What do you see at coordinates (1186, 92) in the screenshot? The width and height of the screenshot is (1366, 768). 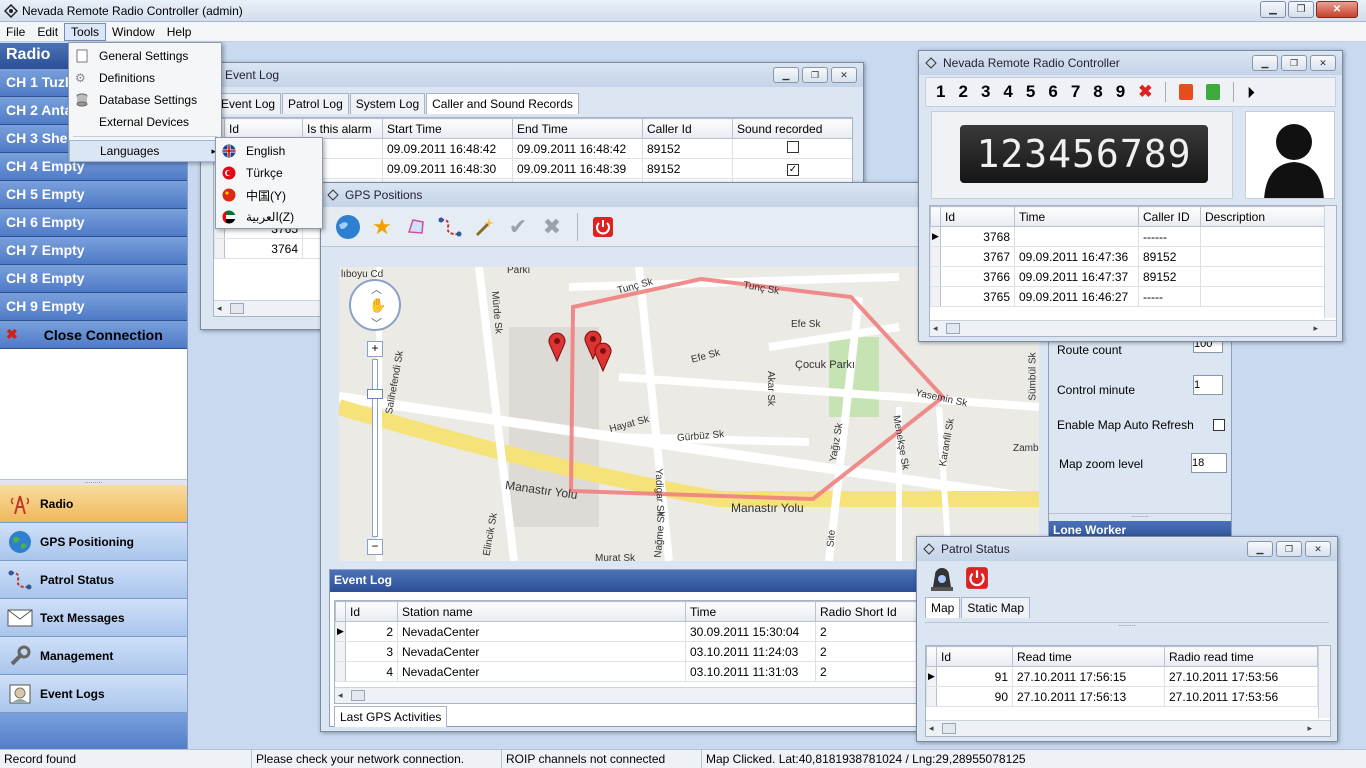 I see `red-list-icon` at bounding box center [1186, 92].